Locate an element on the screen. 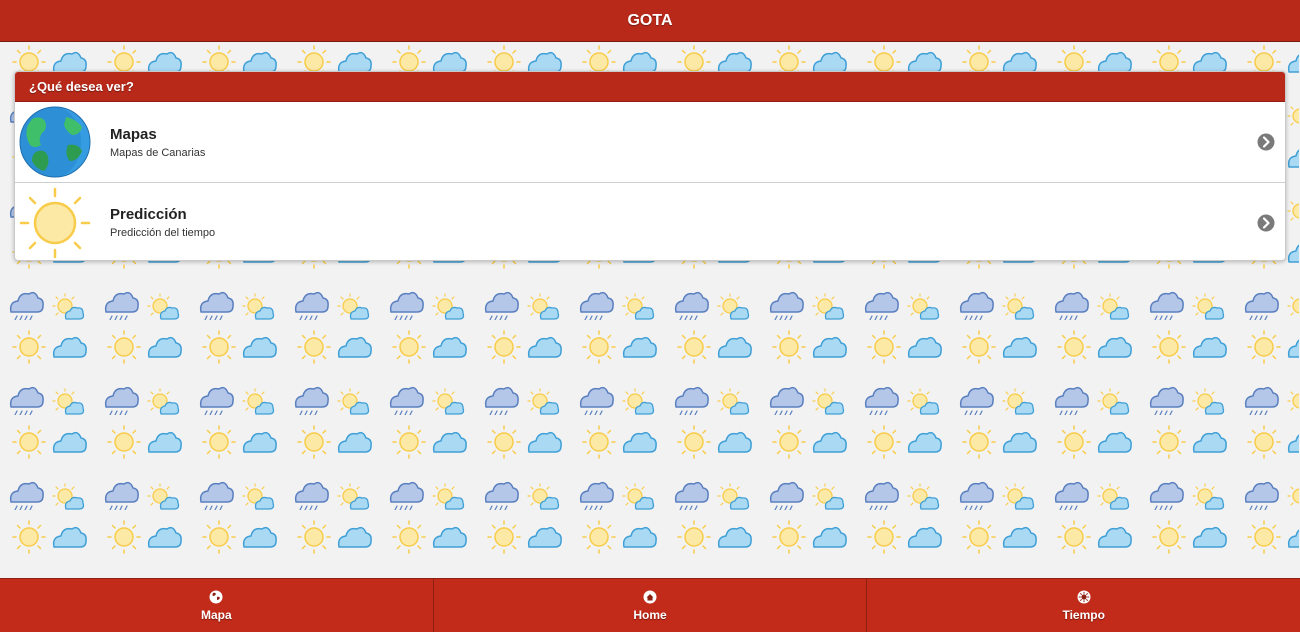  menu-item-prediccion: Predicción Predicción del tiempo is located at coordinates (650, 221).